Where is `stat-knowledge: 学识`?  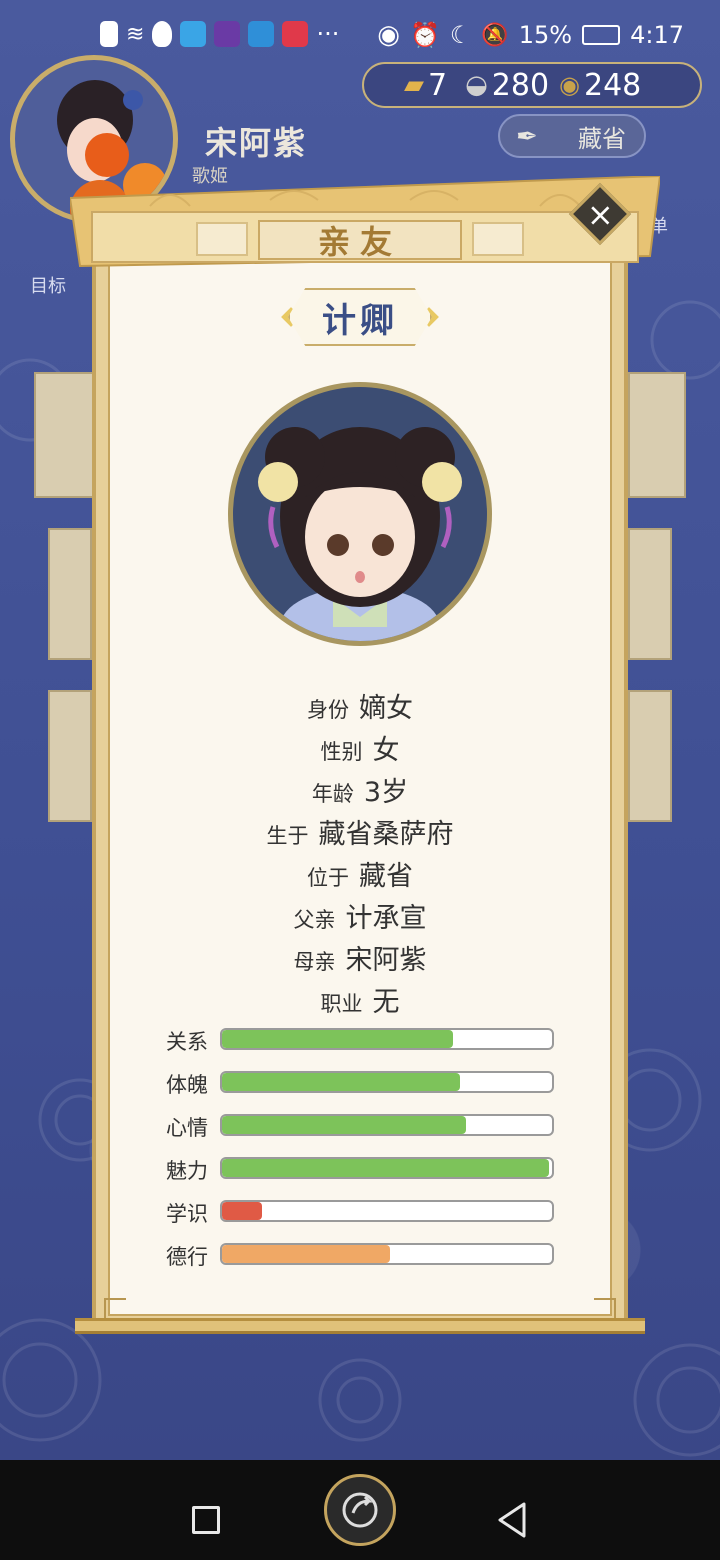 stat-knowledge: 学识 is located at coordinates (366, 1213).